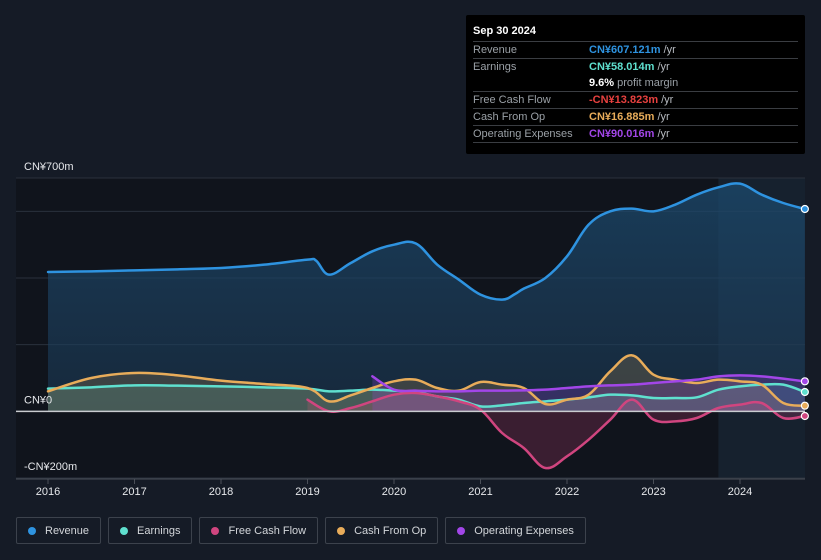 The image size is (821, 560). I want to click on tooltip-row-revenue: Revenue CN¥607.121m /yr, so click(635, 50).